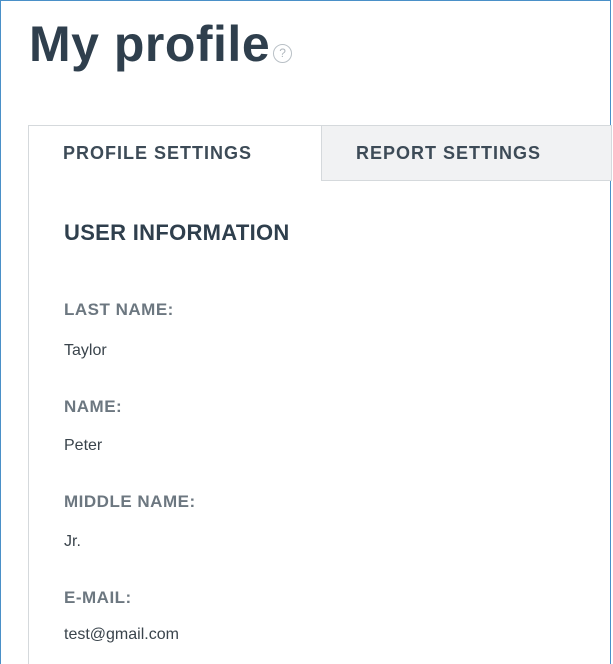 The width and height of the screenshot is (613, 664). What do you see at coordinates (283, 53) in the screenshot?
I see `help-icon: ?` at bounding box center [283, 53].